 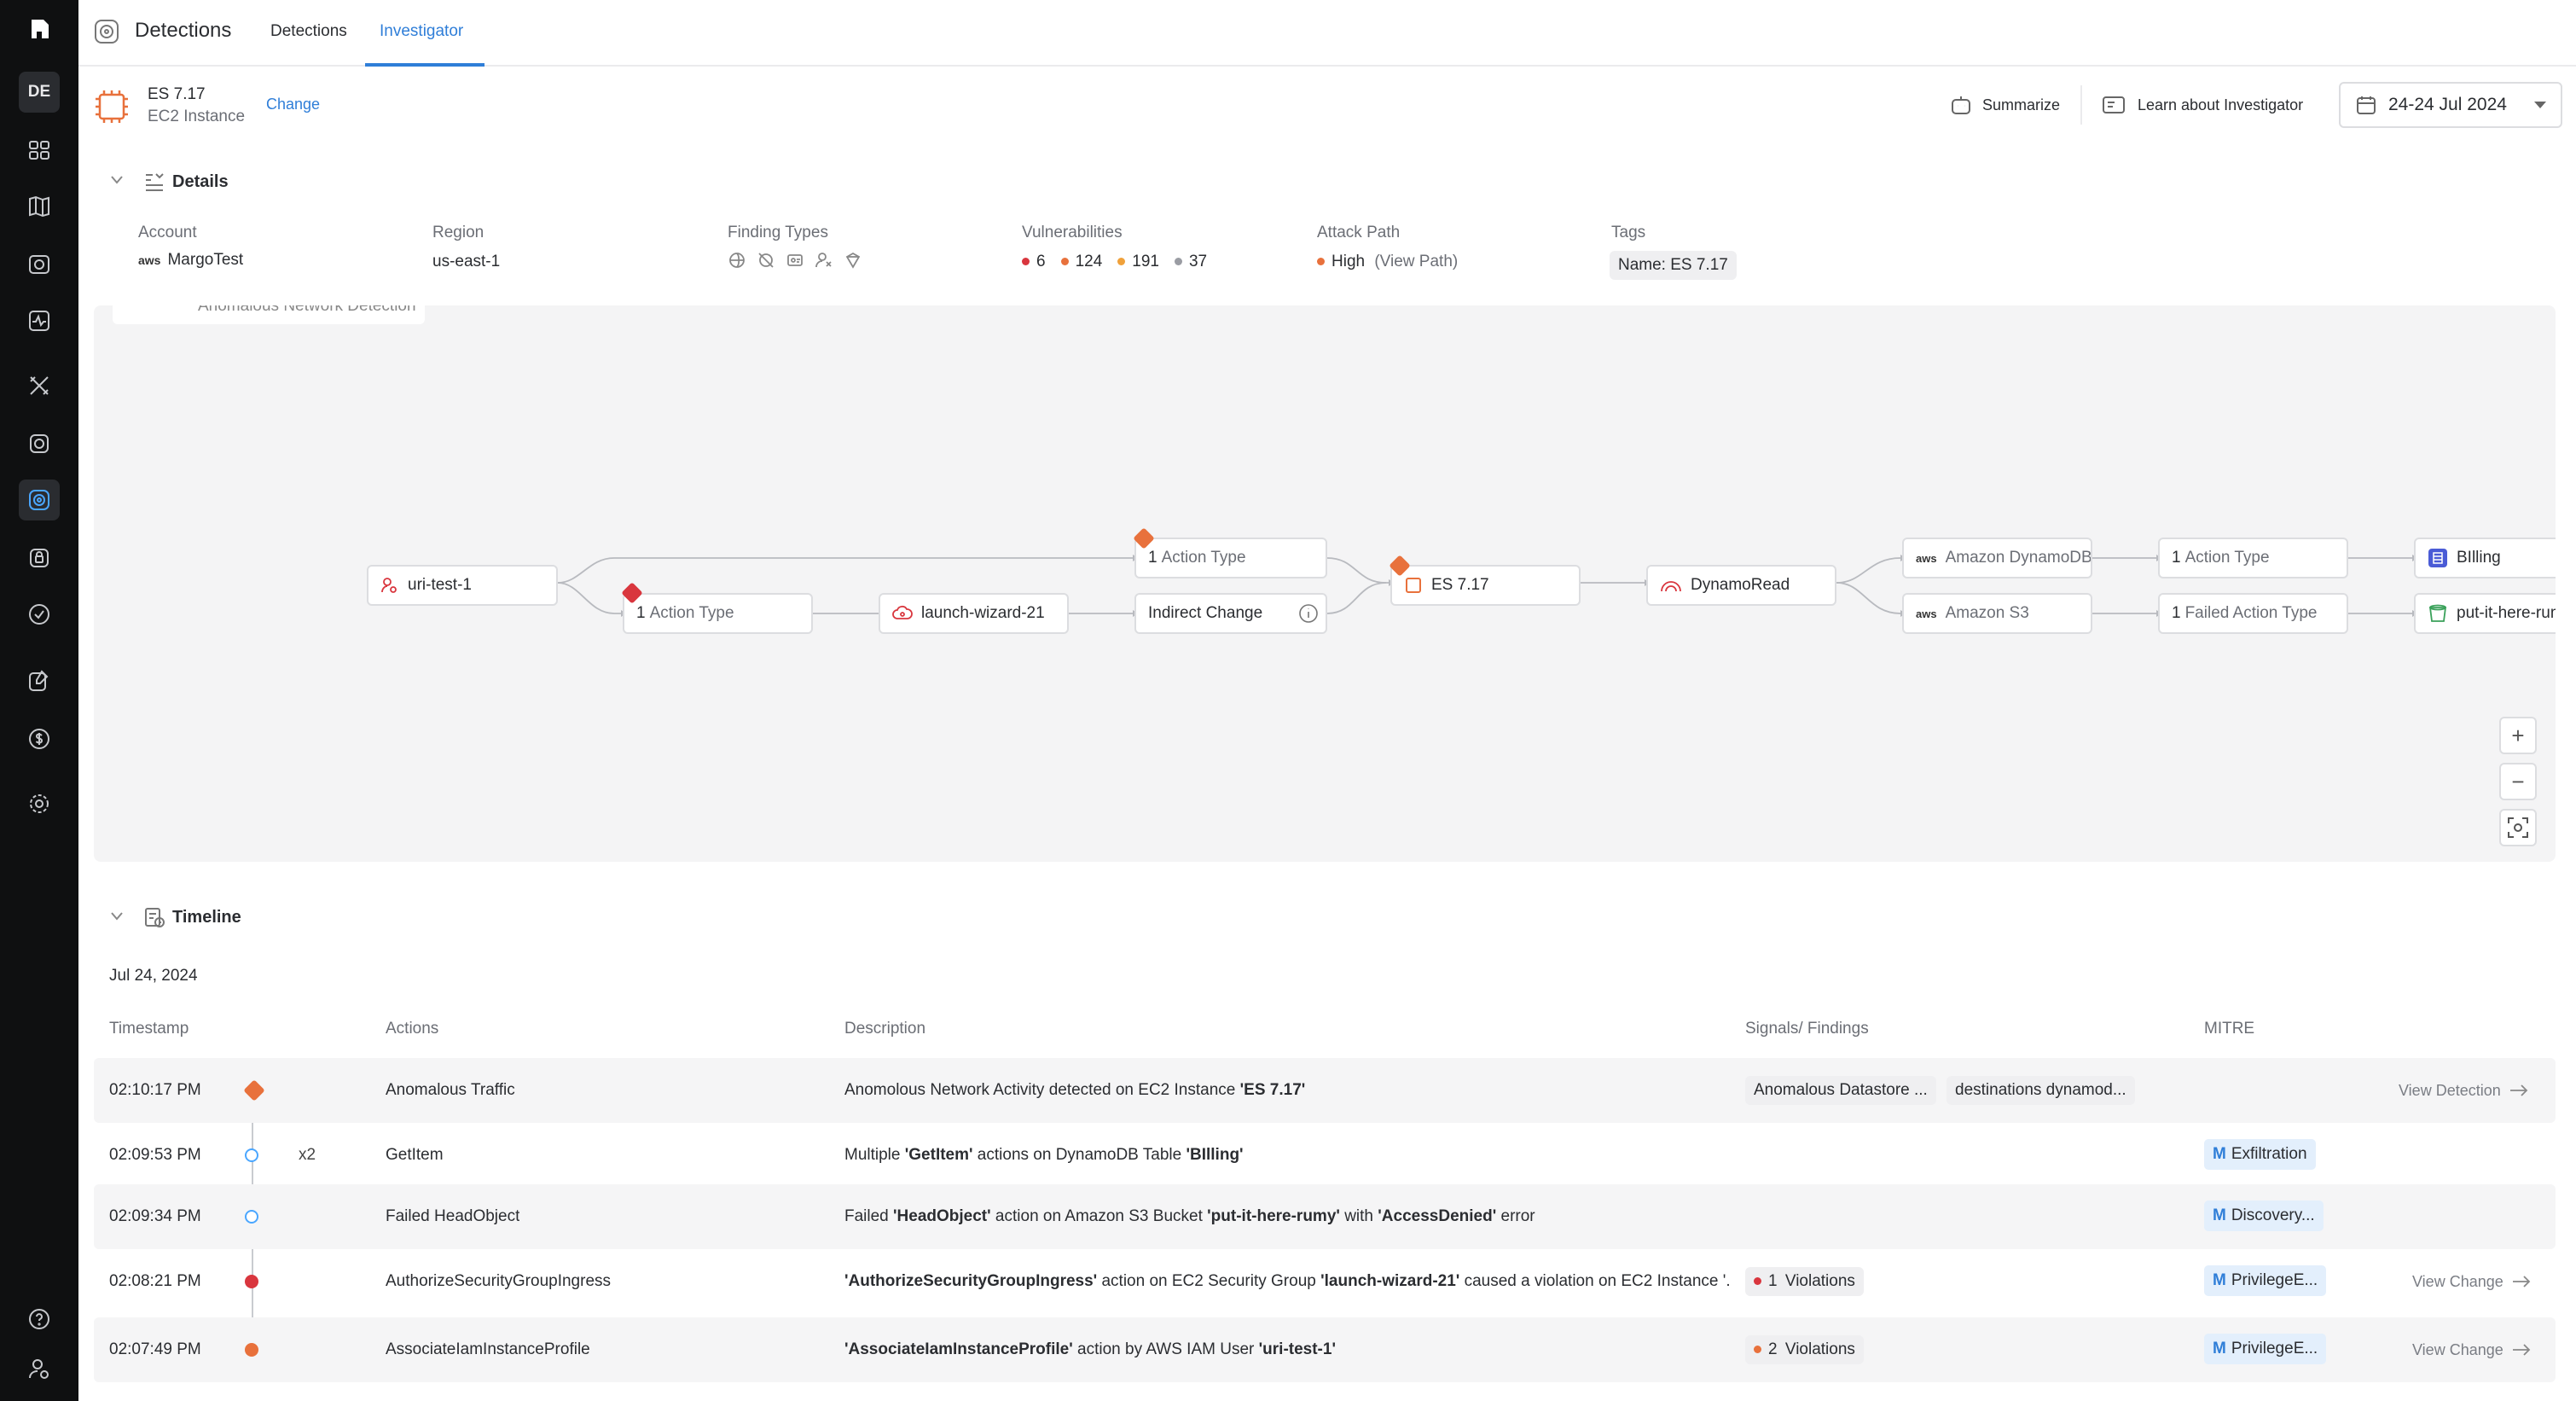 What do you see at coordinates (39, 500) in the screenshot?
I see `investigator-icon` at bounding box center [39, 500].